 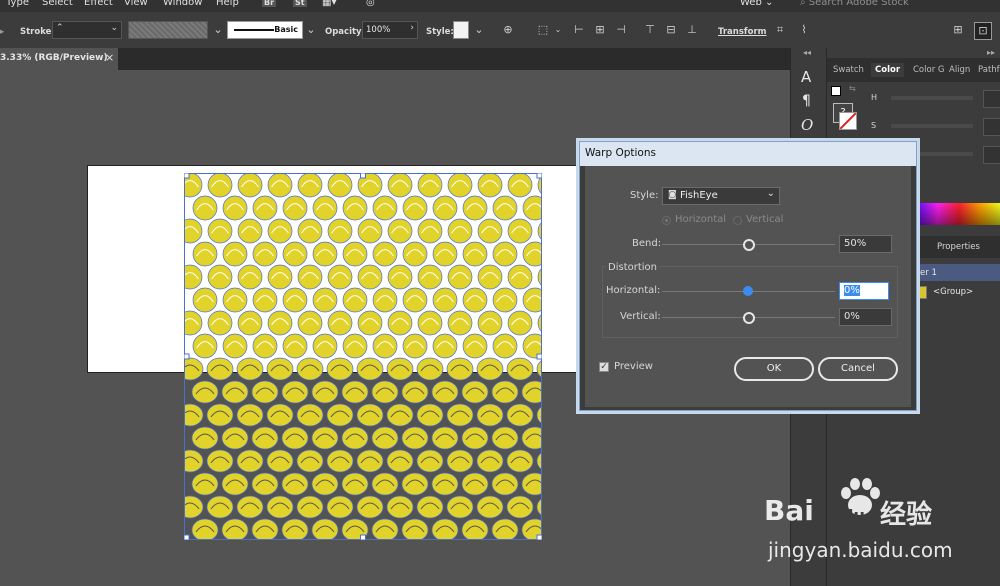 I want to click on align-left-icon: ⊢, so click(x=579, y=30).